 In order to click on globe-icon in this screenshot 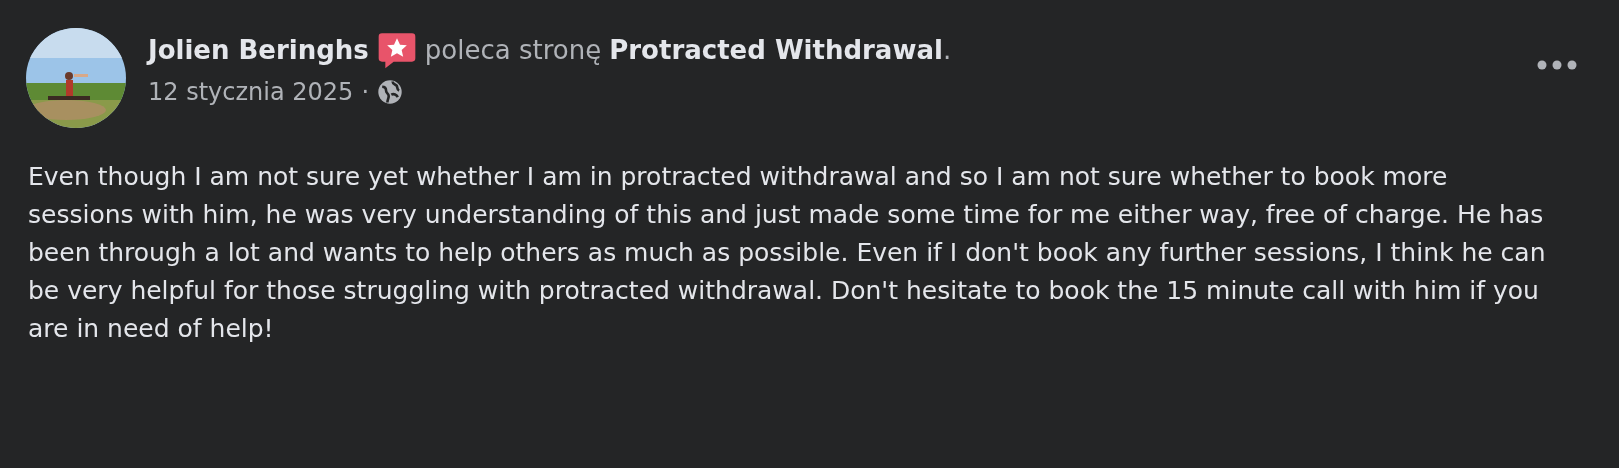, I will do `click(390, 92)`.